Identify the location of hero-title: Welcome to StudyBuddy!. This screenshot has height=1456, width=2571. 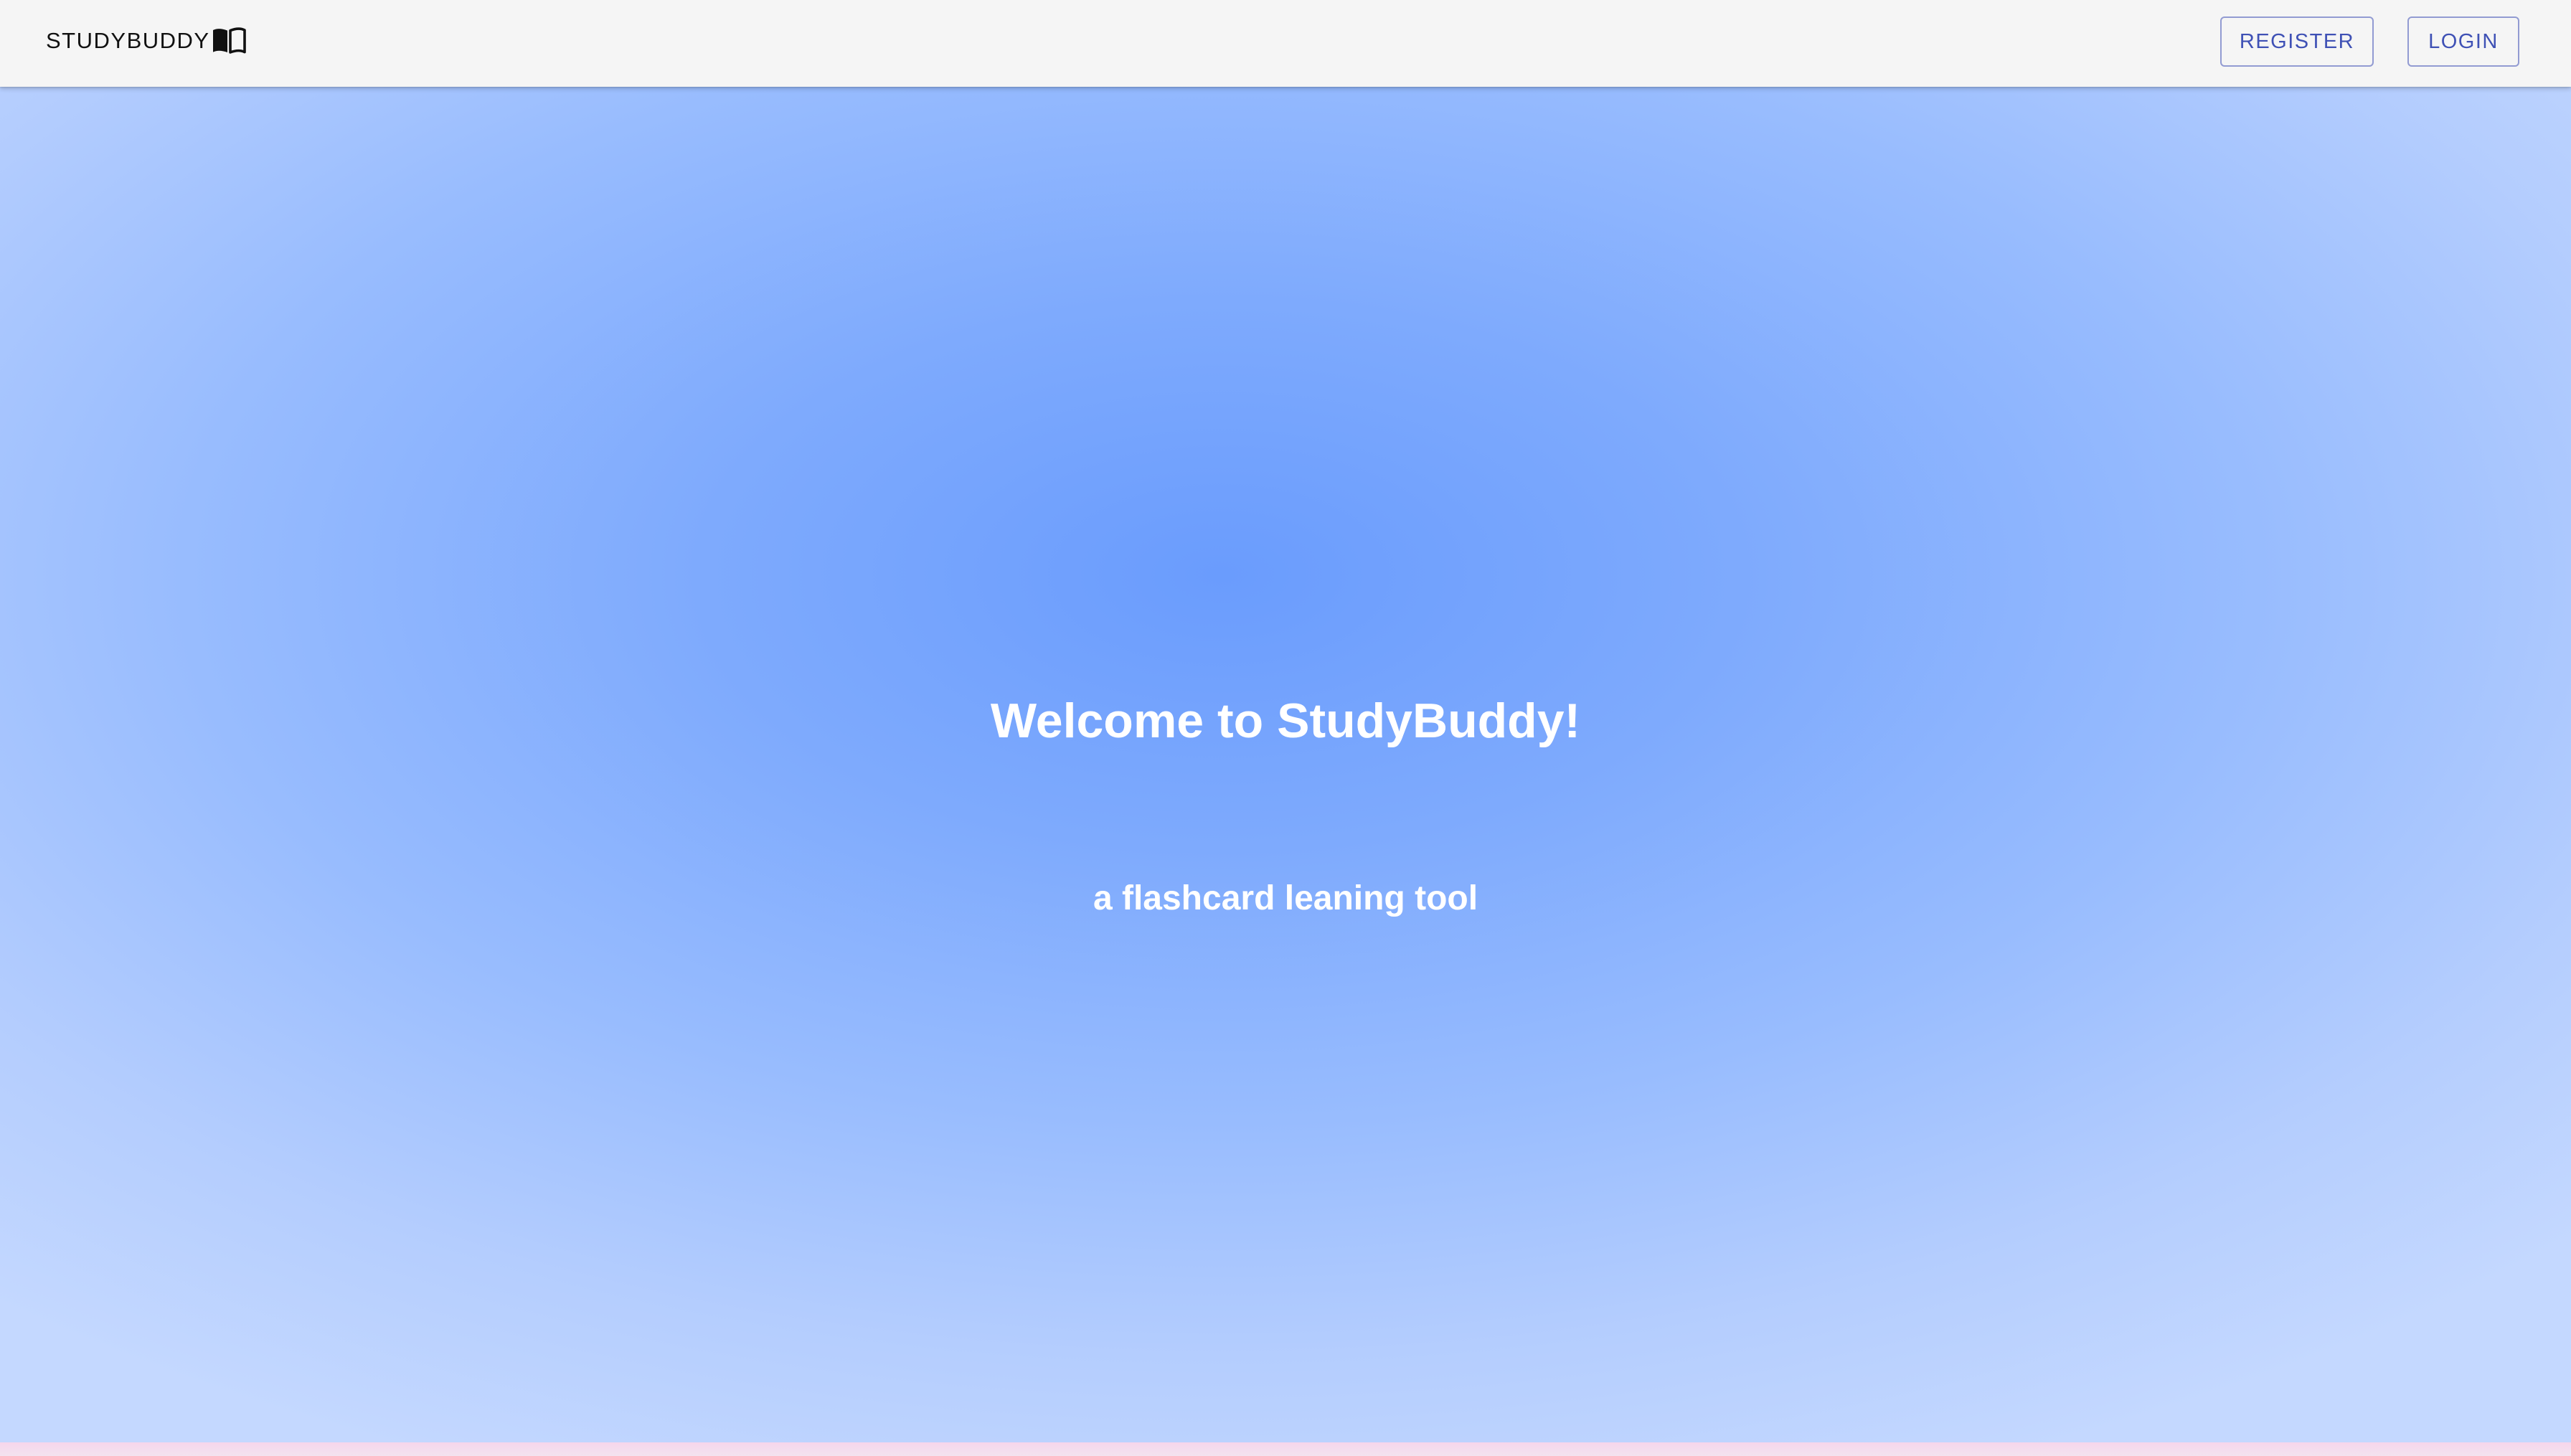
(1285, 721).